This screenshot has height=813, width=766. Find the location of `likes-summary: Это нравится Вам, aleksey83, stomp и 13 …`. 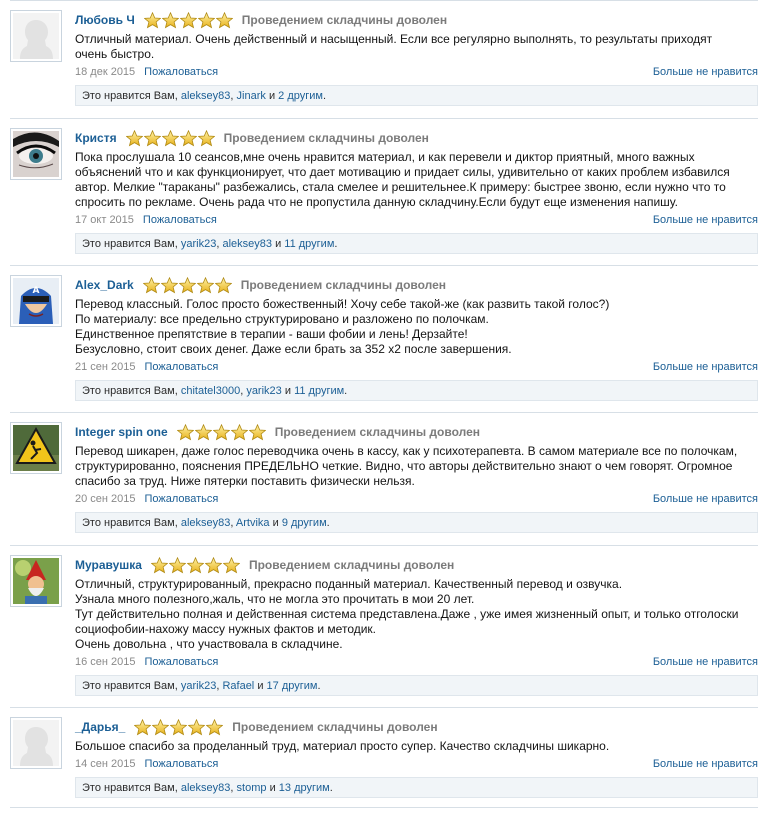

likes-summary: Это нравится Вам, aleksey83, stomp и 13 … is located at coordinates (416, 787).